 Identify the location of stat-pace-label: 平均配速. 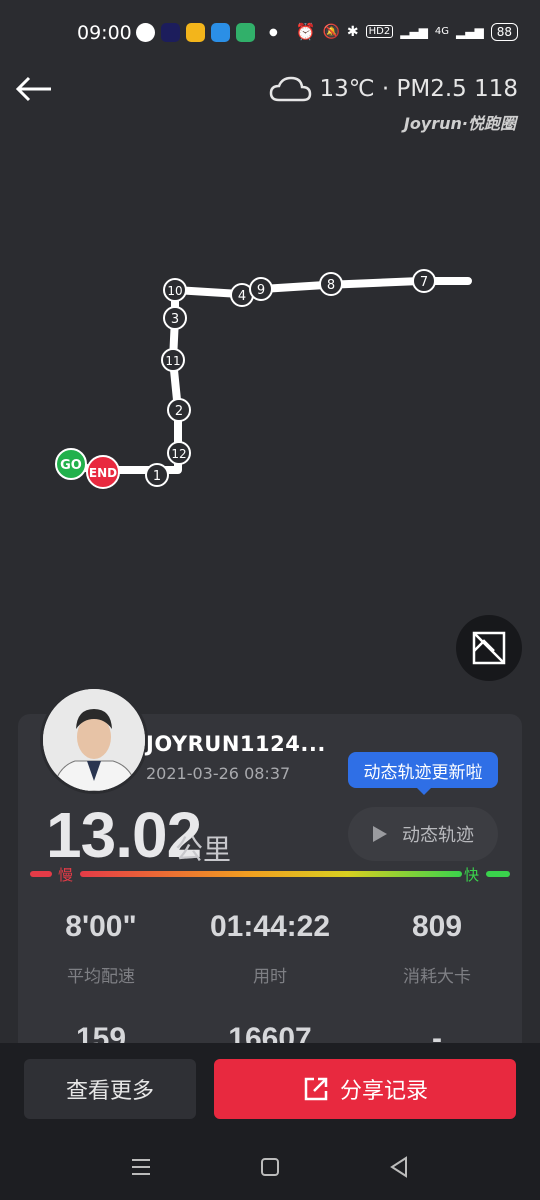
(101, 977).